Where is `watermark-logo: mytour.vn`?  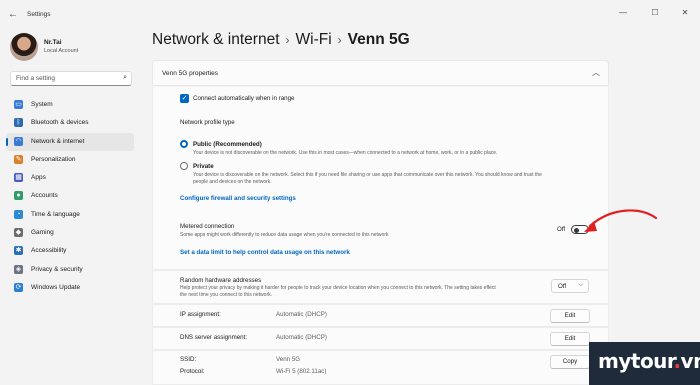 watermark-logo: mytour.vn is located at coordinates (644, 363).